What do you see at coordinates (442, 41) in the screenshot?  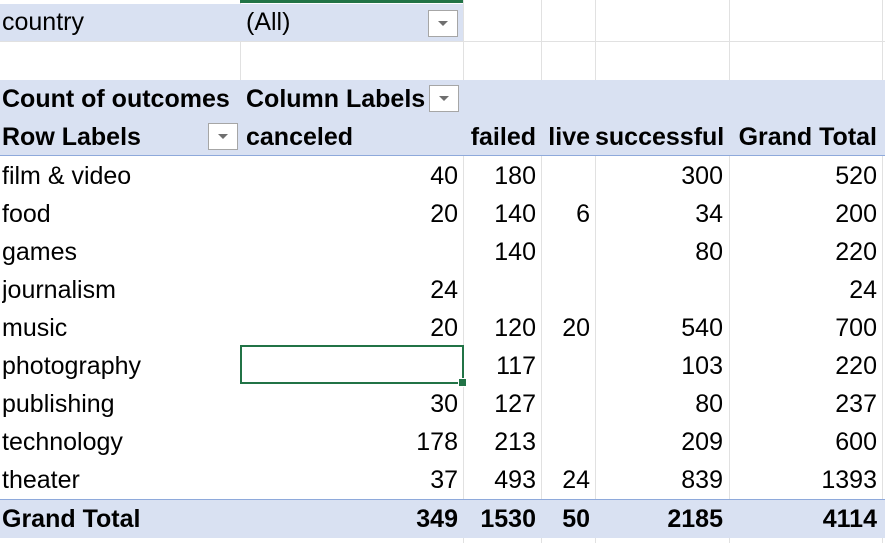 I see `gridline` at bounding box center [442, 41].